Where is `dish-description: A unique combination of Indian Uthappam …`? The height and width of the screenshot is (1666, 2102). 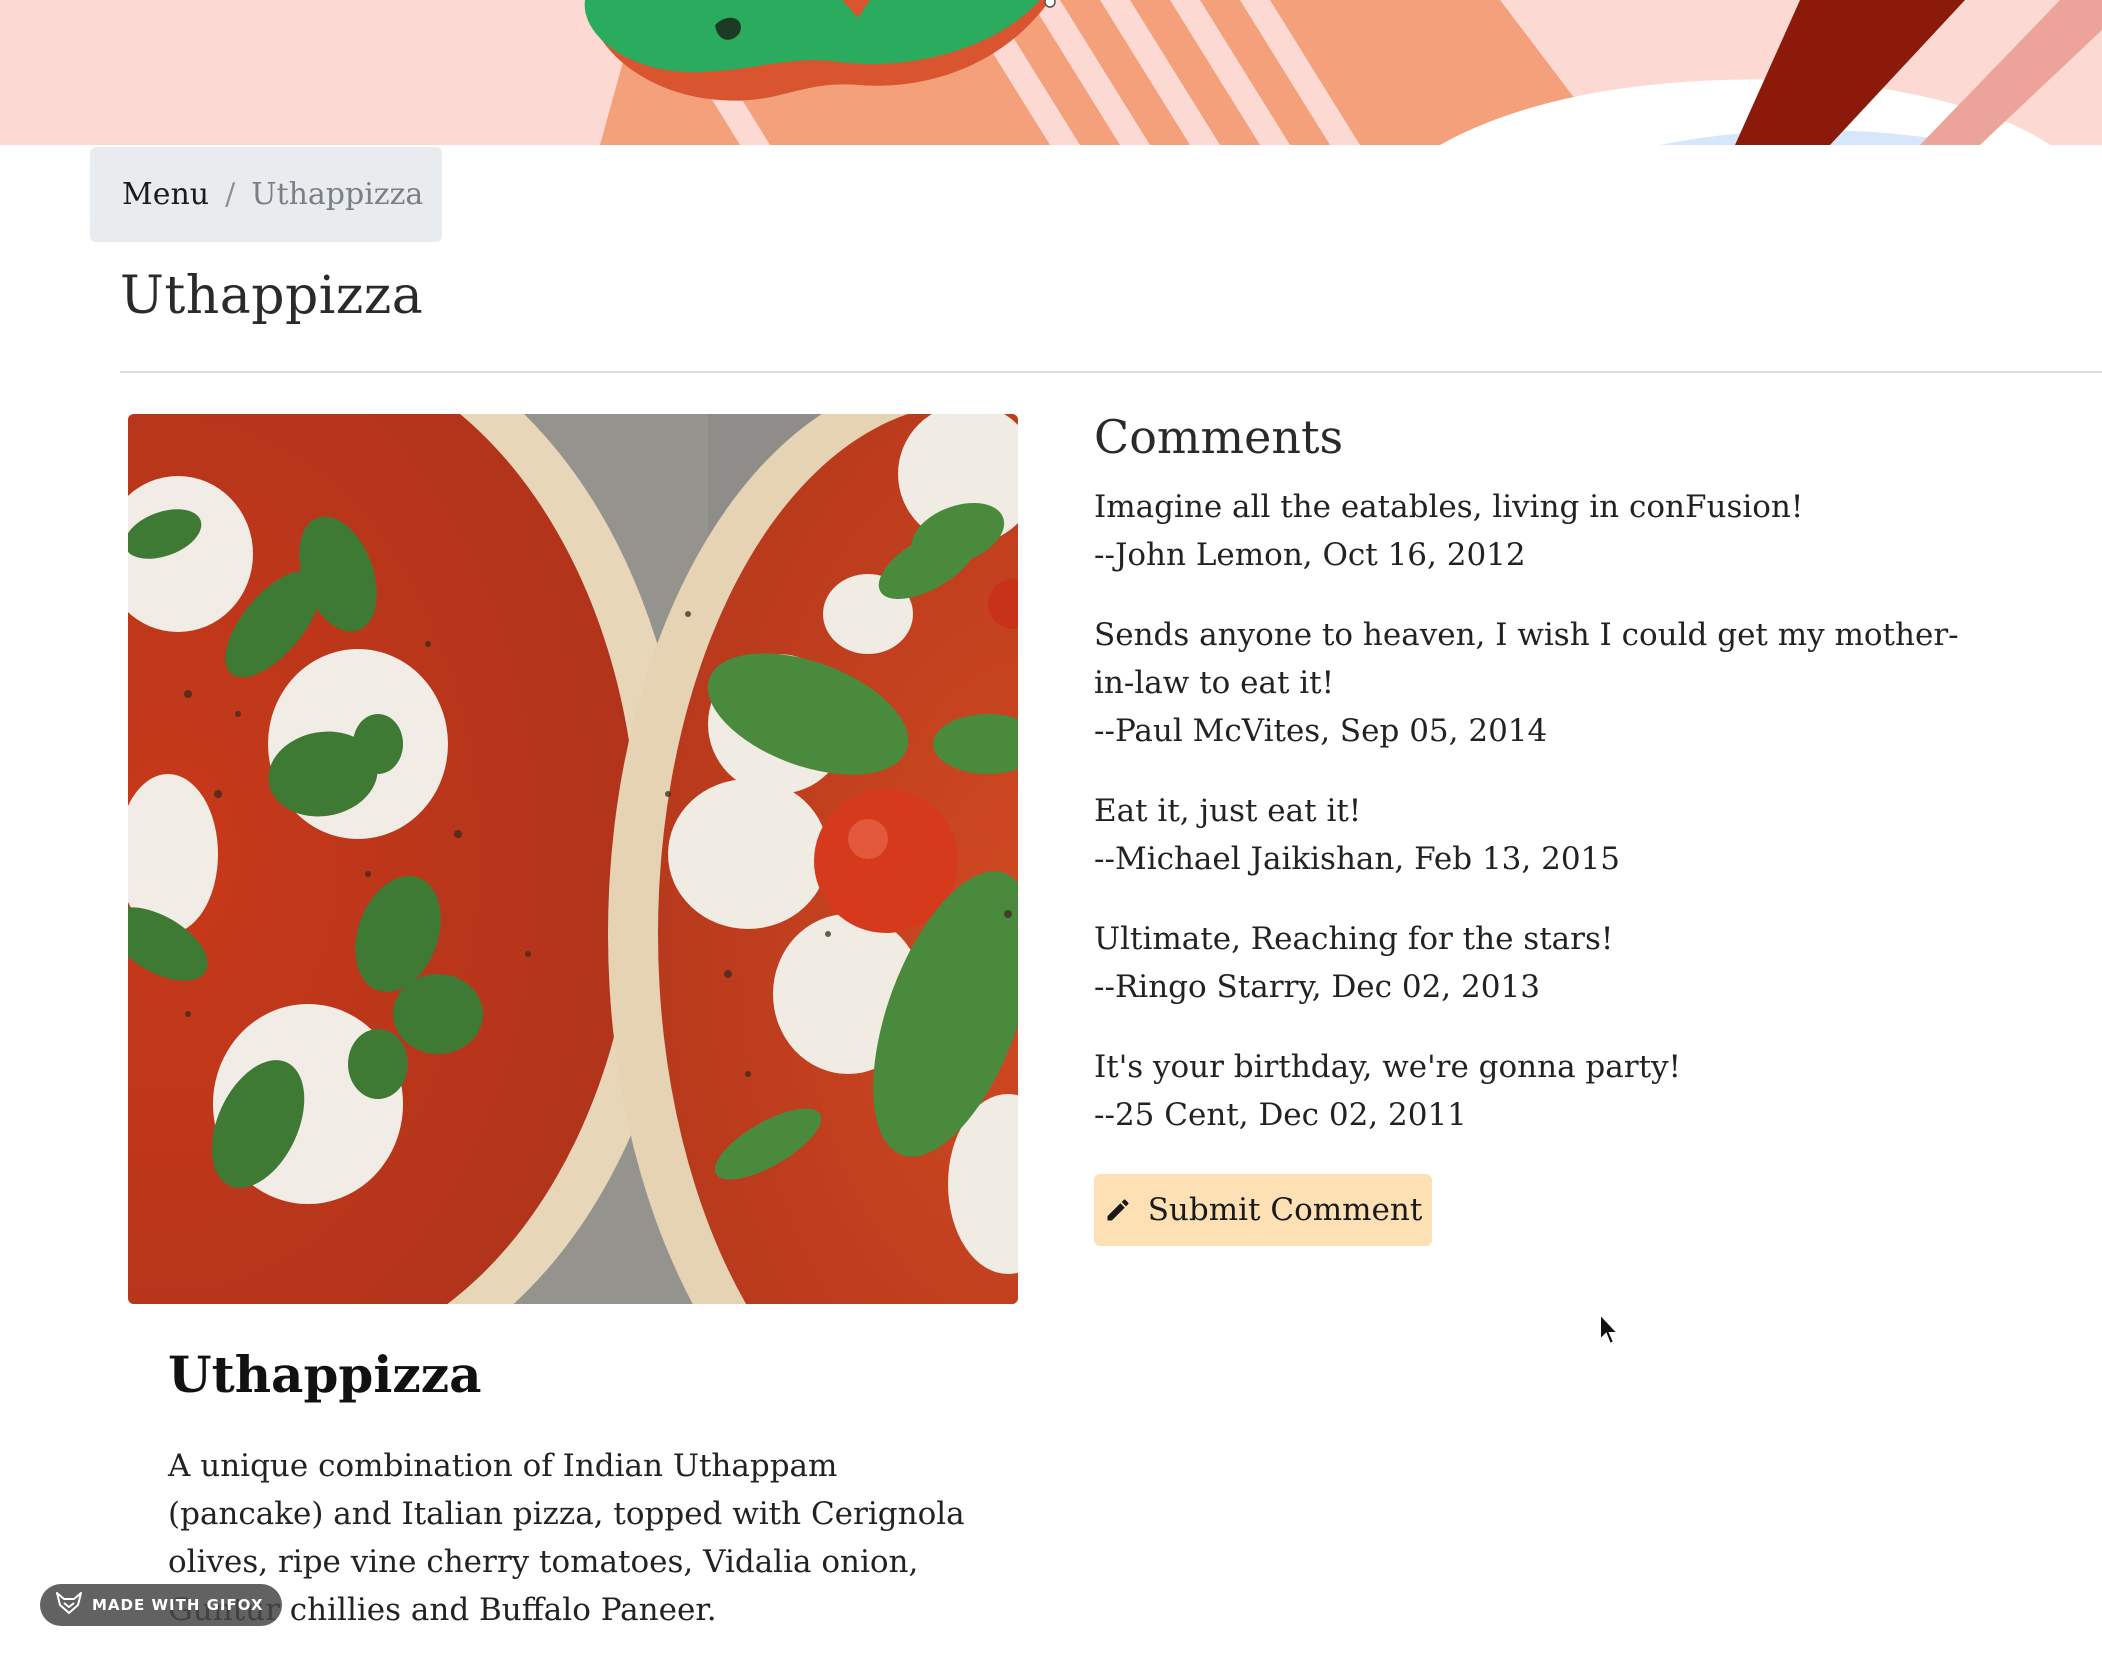
dish-description: A unique combination of Indian Uthappam … is located at coordinates (566, 1538).